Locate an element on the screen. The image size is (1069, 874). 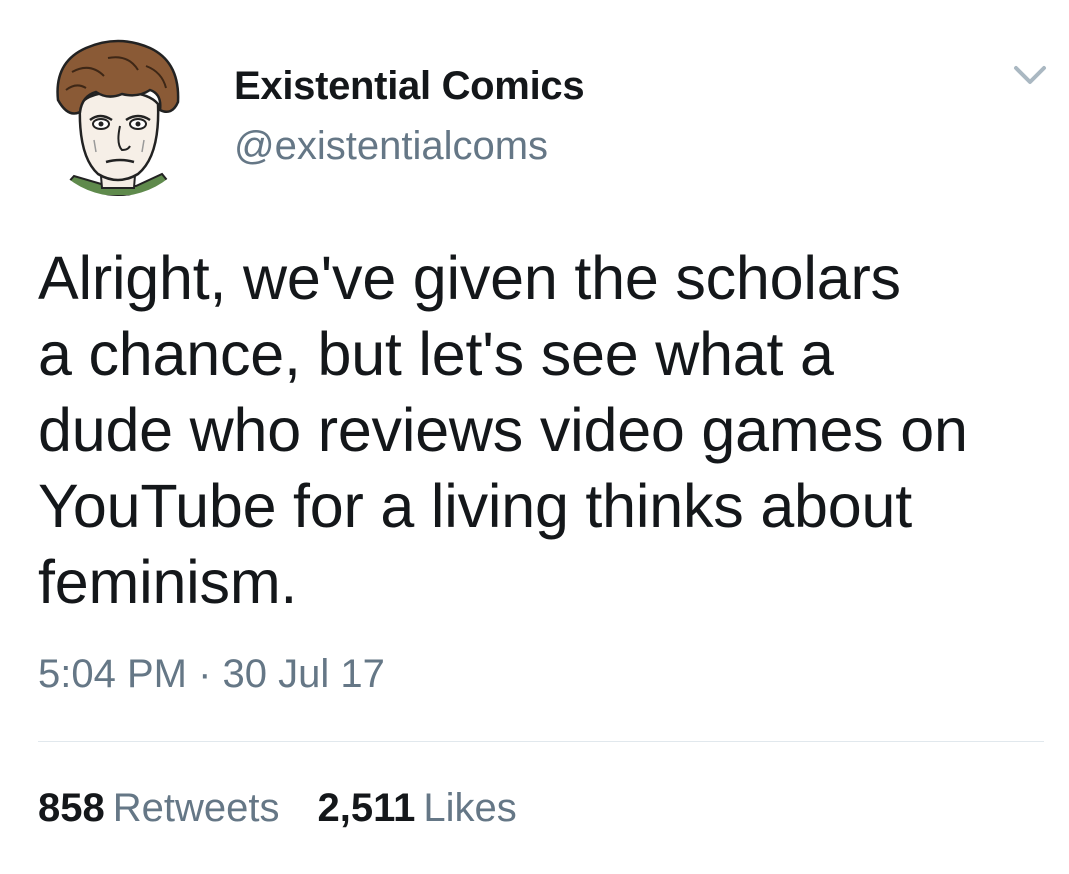
retweets-count: 858 is located at coordinates (71, 808).